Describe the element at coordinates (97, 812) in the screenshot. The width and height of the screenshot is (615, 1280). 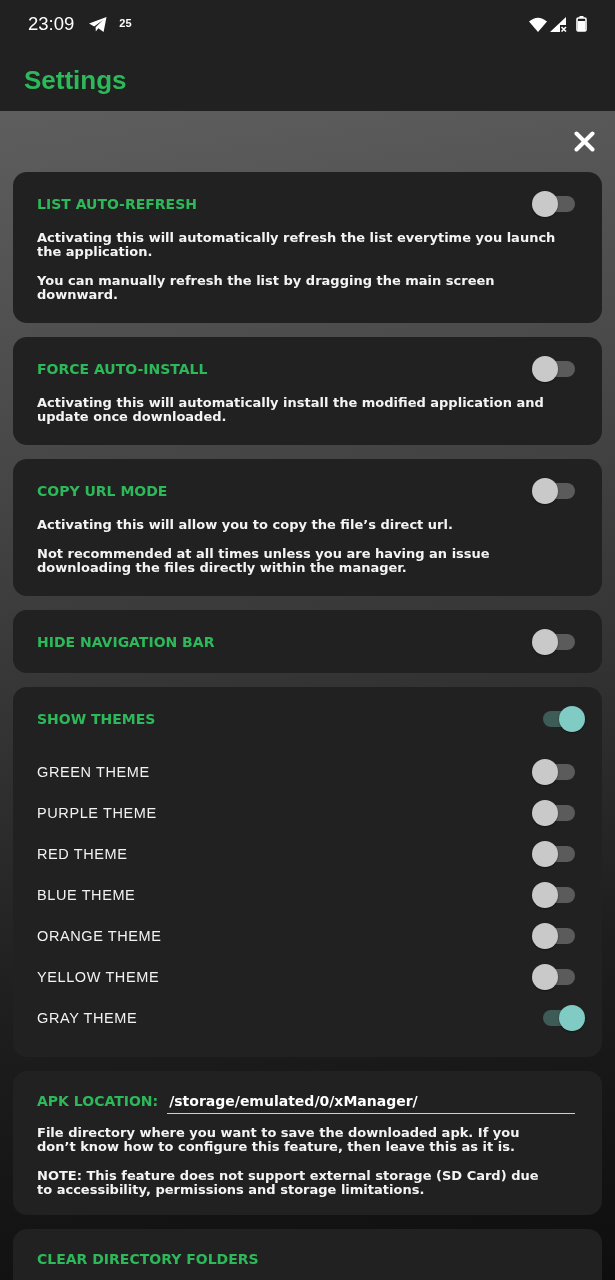
I see `theme-option-label: PURPLE THEME` at that location.